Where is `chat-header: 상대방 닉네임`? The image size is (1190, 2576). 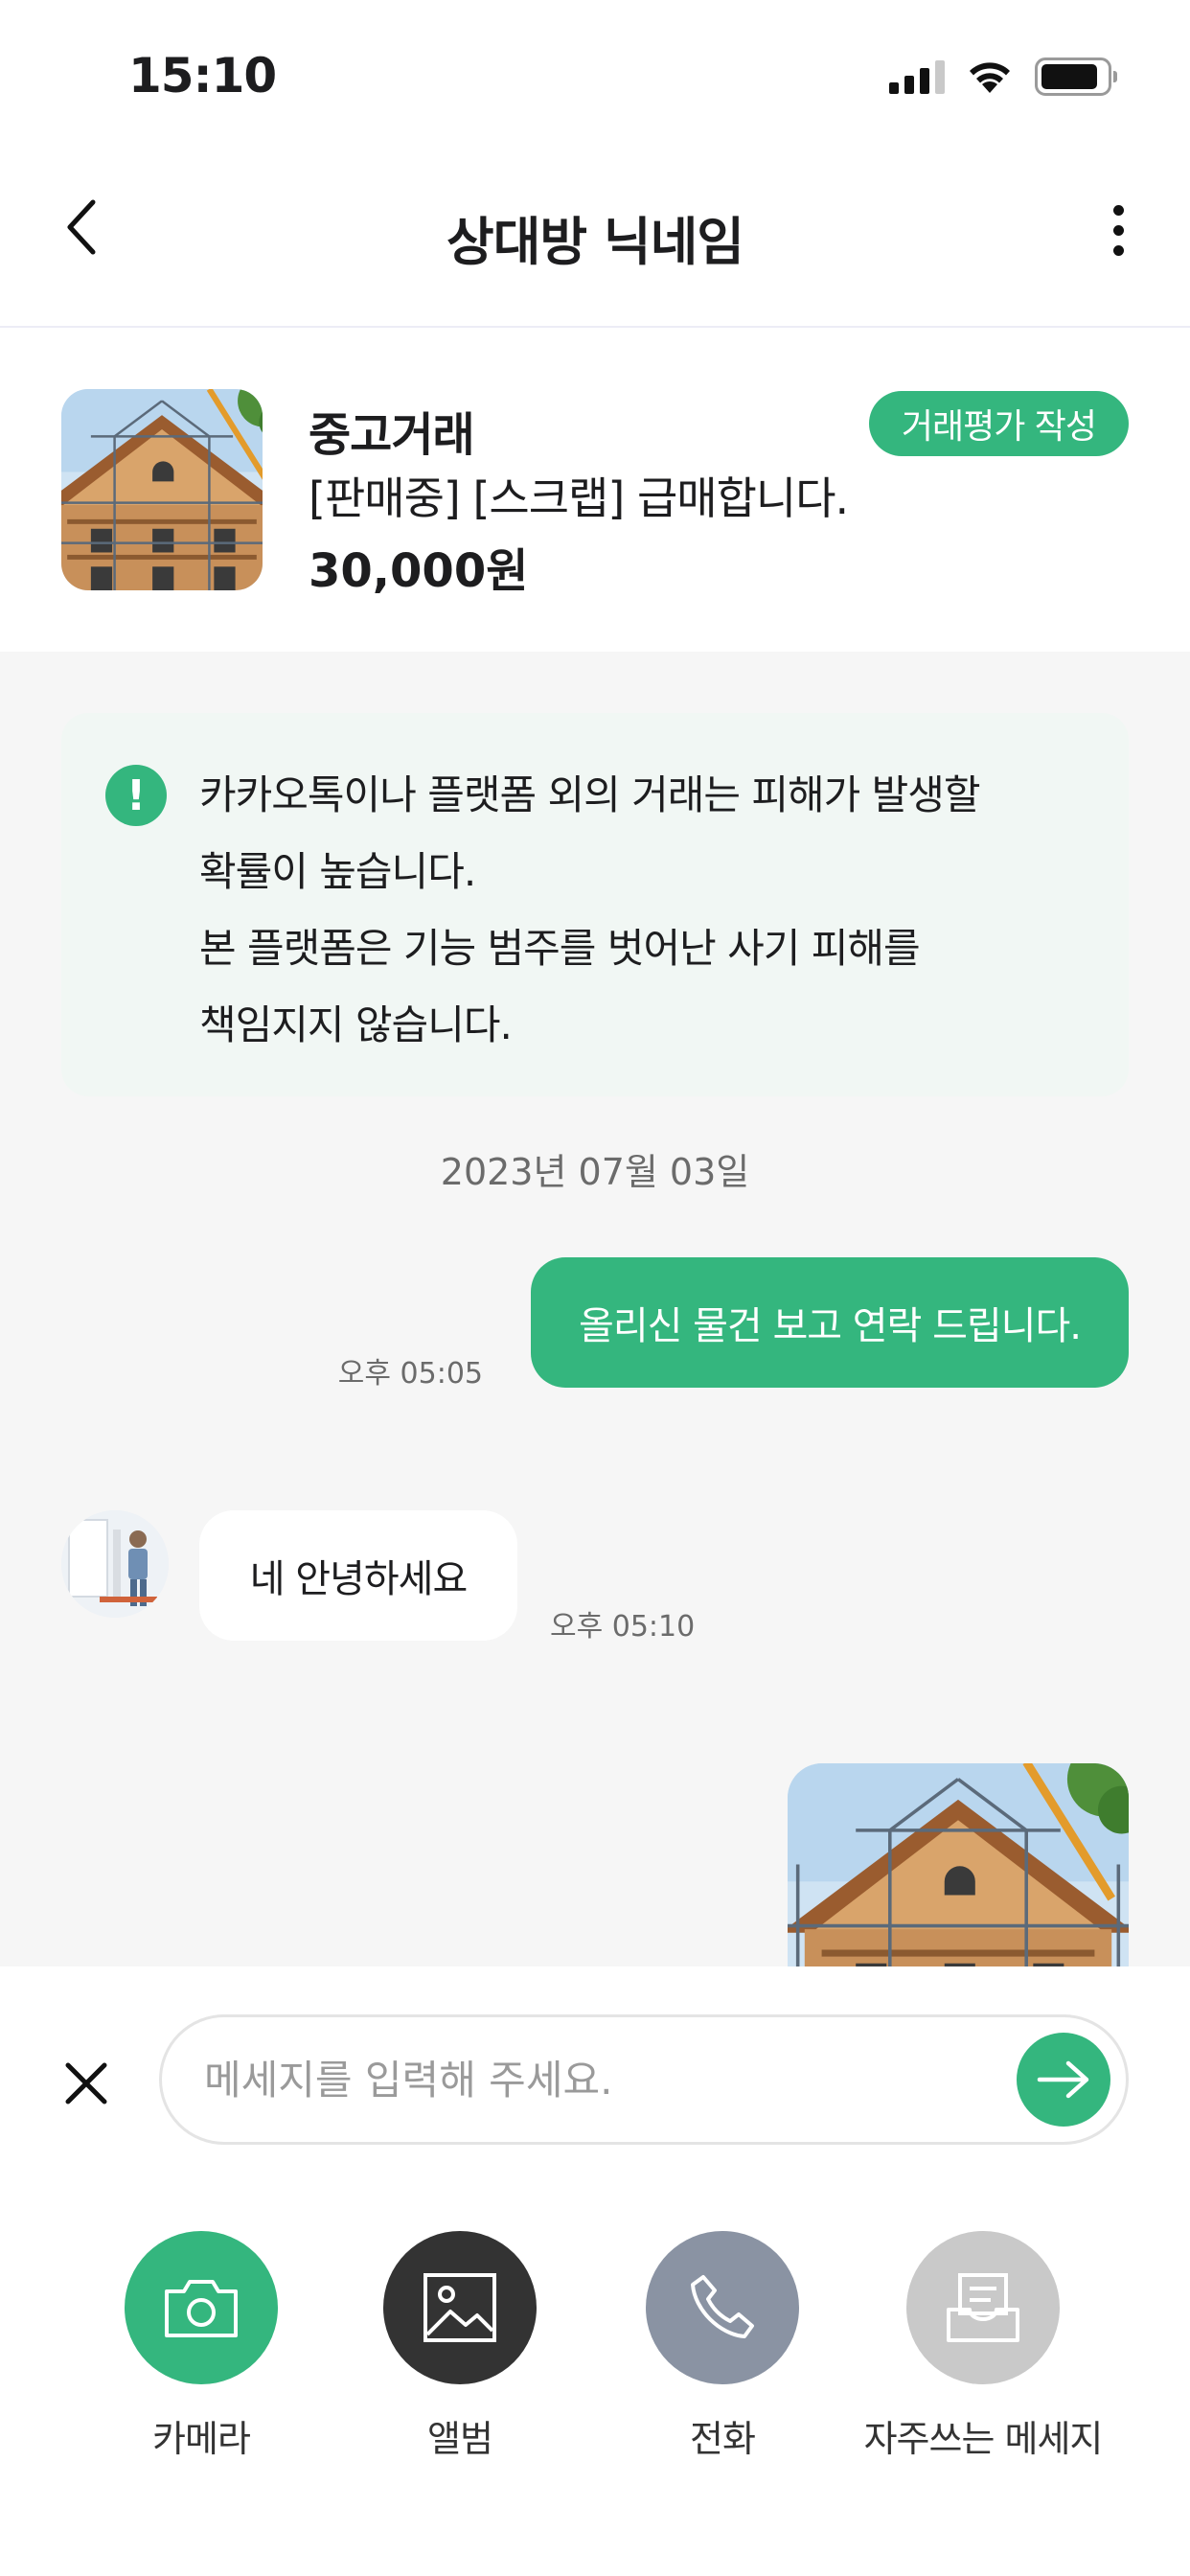 chat-header: 상대방 닉네임 is located at coordinates (595, 236).